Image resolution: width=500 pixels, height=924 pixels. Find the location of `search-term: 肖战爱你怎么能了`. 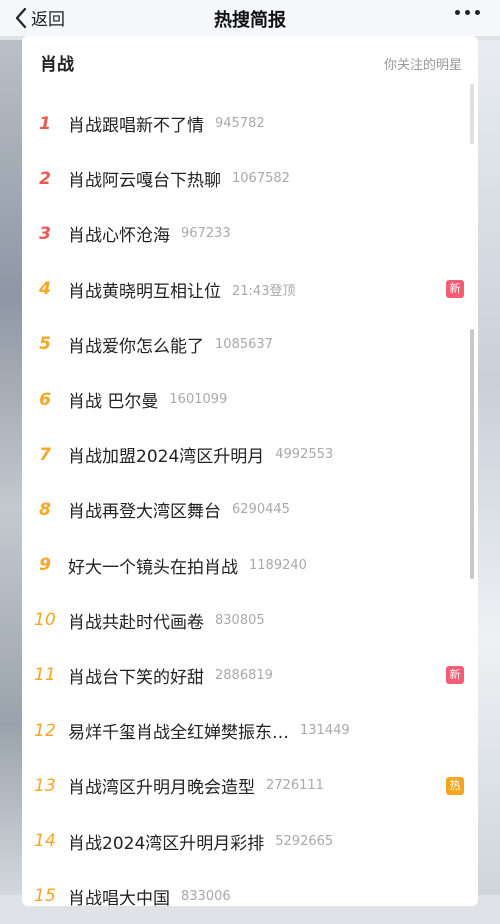

search-term: 肖战爱你怎么能了 is located at coordinates (136, 346).